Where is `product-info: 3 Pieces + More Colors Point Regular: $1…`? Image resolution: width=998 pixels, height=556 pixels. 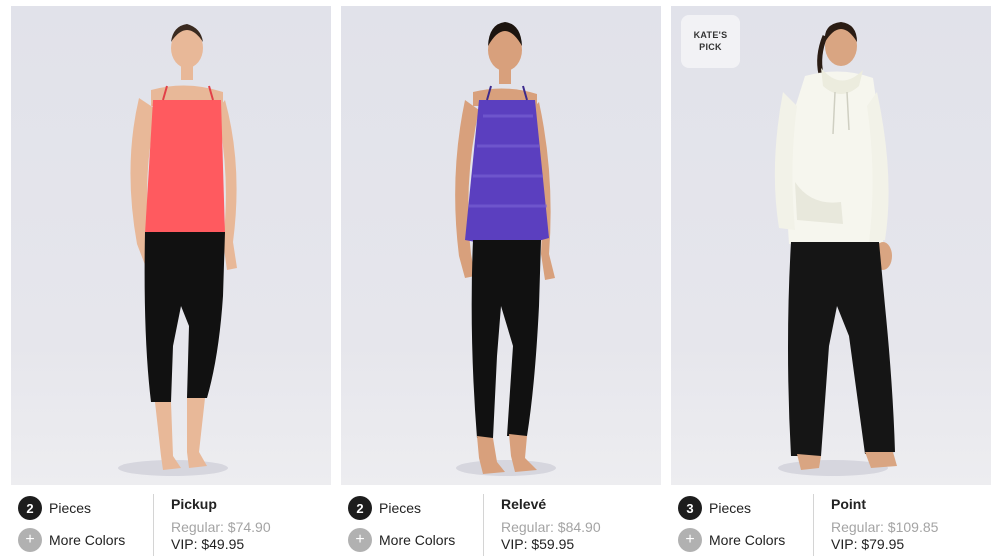
product-info: 3 Pieces + More Colors Point Regular: $1… is located at coordinates (831, 525).